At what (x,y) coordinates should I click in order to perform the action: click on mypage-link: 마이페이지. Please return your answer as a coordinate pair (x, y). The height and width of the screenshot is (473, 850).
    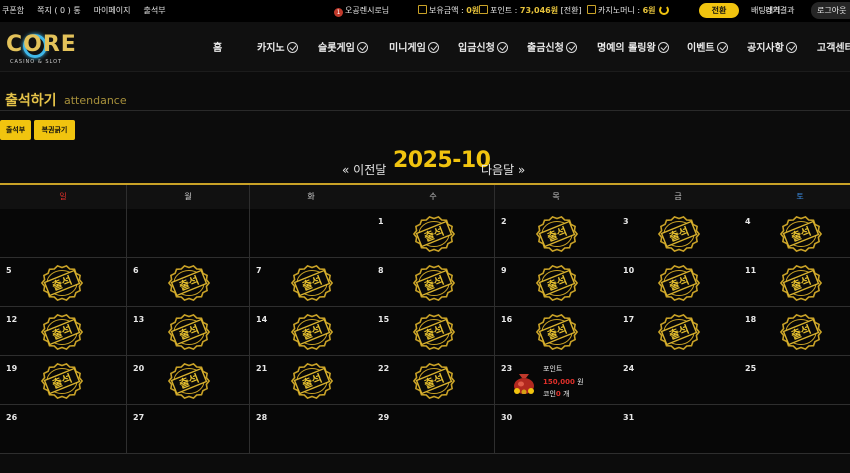
    Looking at the image, I should click on (112, 10).